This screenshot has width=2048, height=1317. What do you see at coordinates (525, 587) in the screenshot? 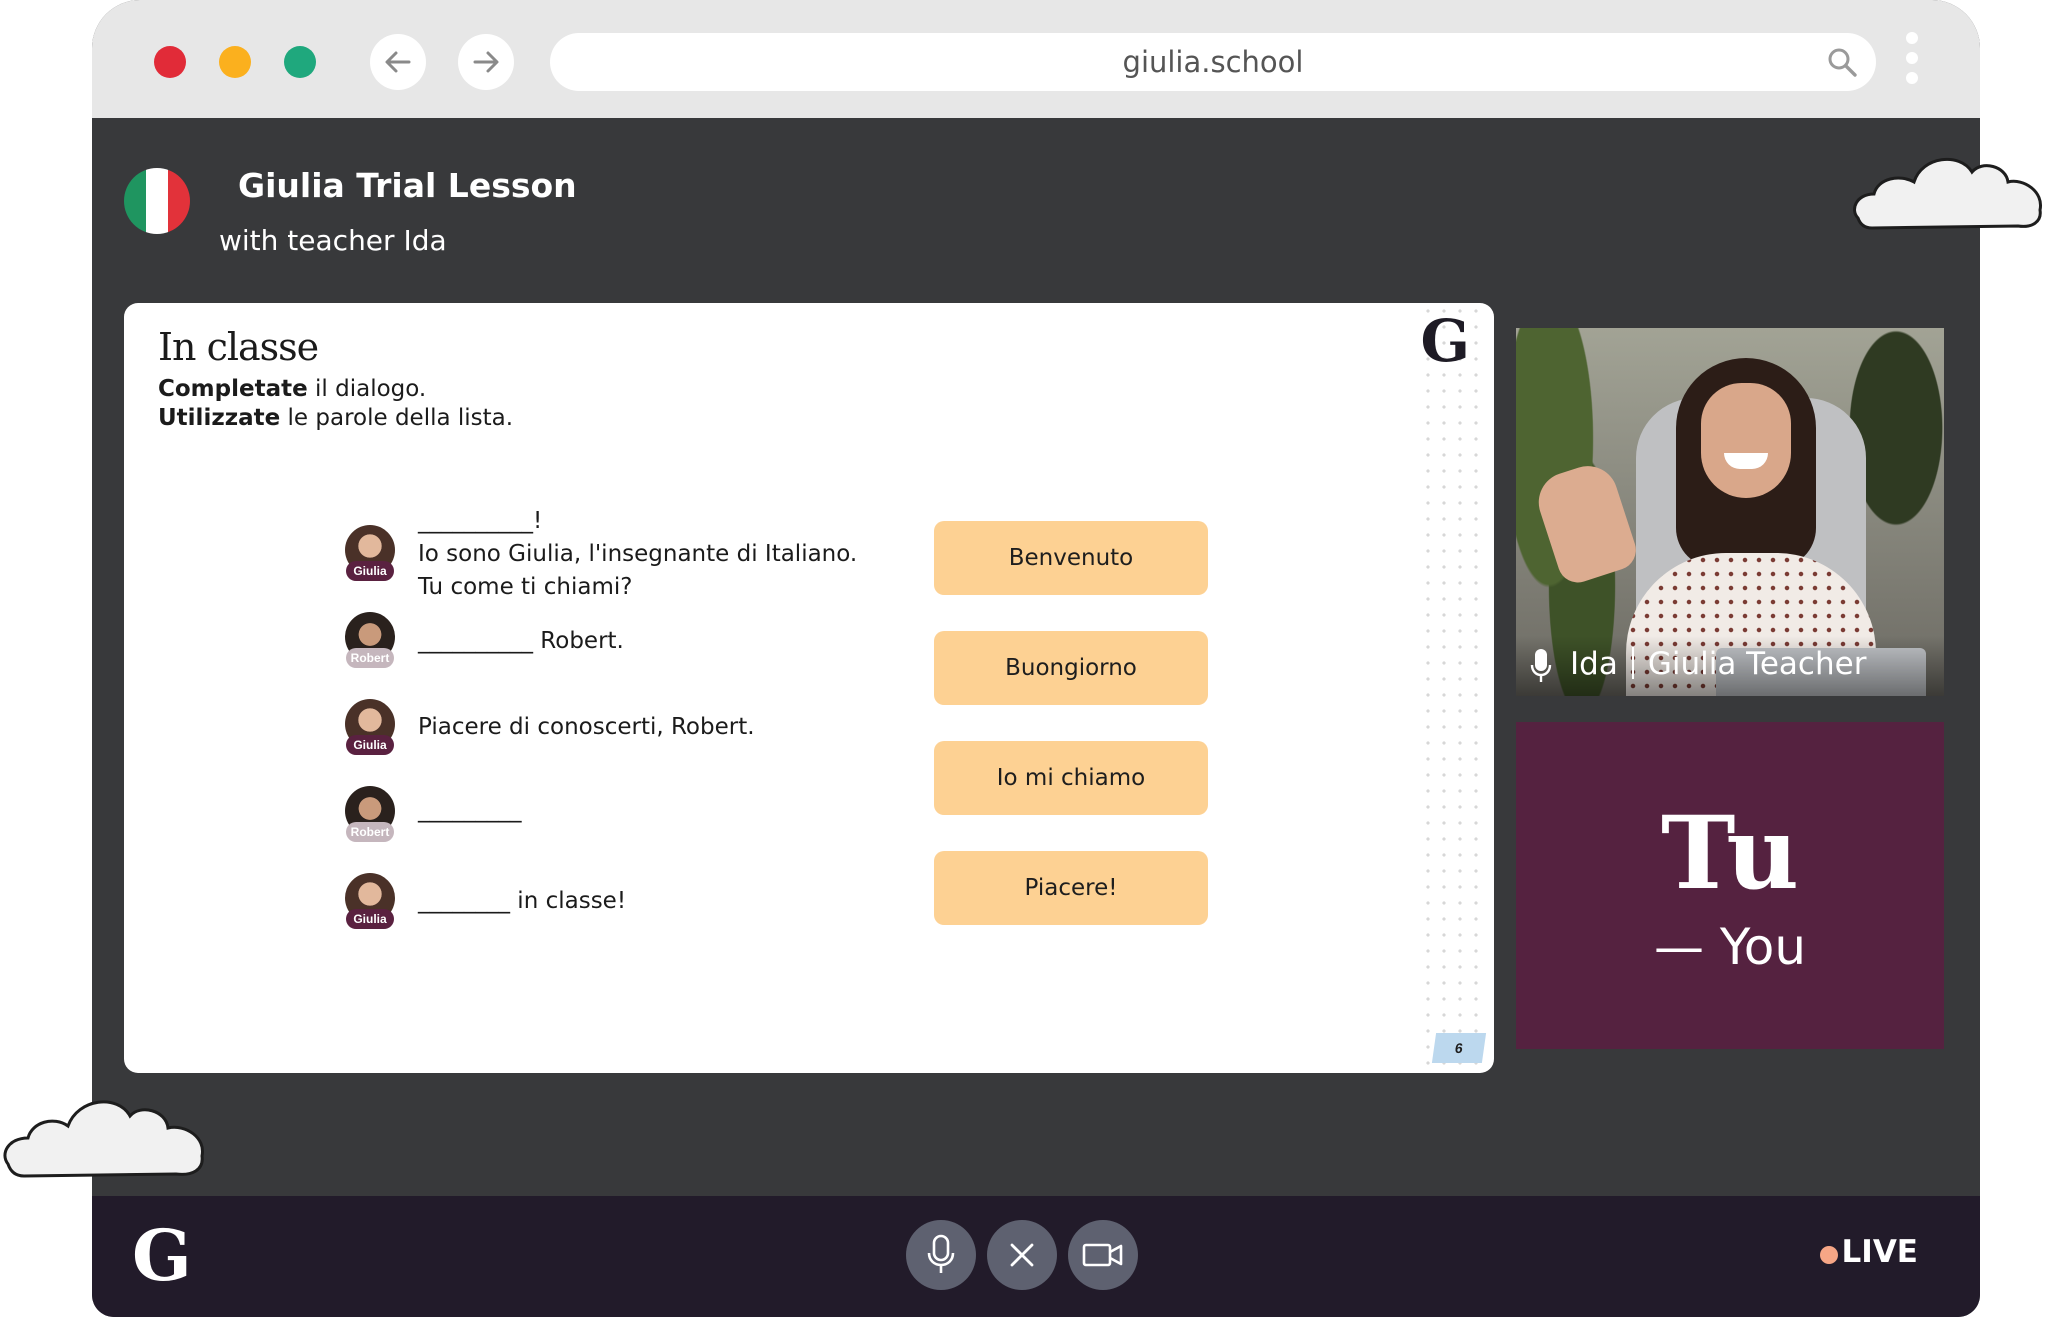
I see `dialogue-line: Tu come ti chiami?` at bounding box center [525, 587].